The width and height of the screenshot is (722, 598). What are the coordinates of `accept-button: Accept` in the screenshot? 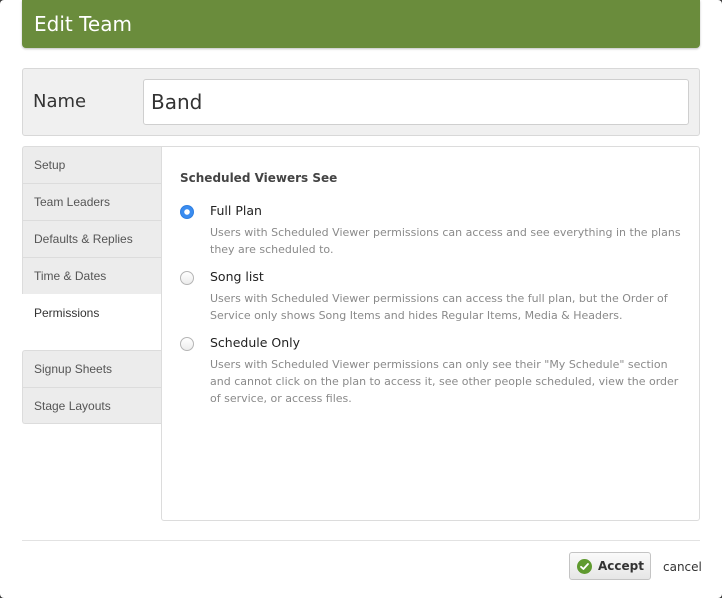 It's located at (610, 566).